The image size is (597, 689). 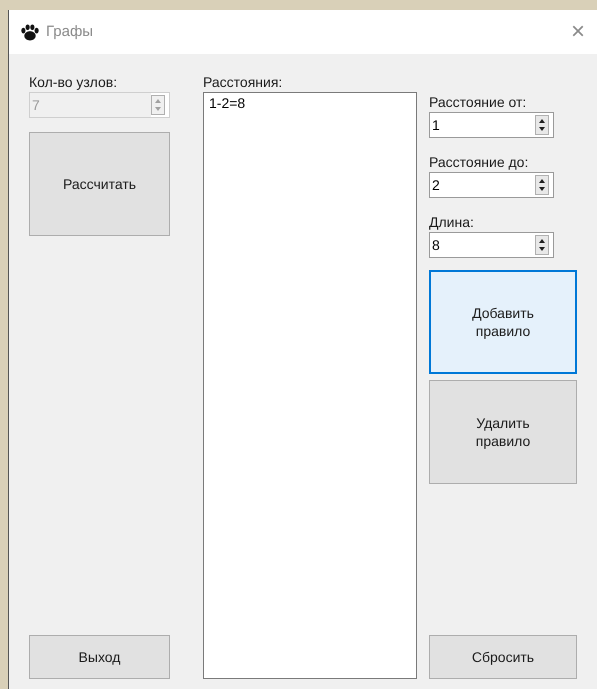 What do you see at coordinates (90, 105) in the screenshot?
I see `spinner-value: 7` at bounding box center [90, 105].